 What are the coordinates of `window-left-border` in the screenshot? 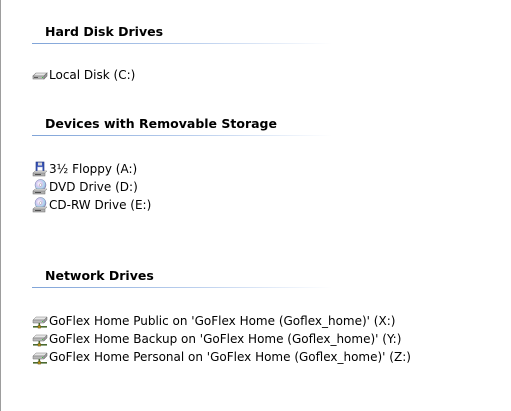 It's located at (0, 205).